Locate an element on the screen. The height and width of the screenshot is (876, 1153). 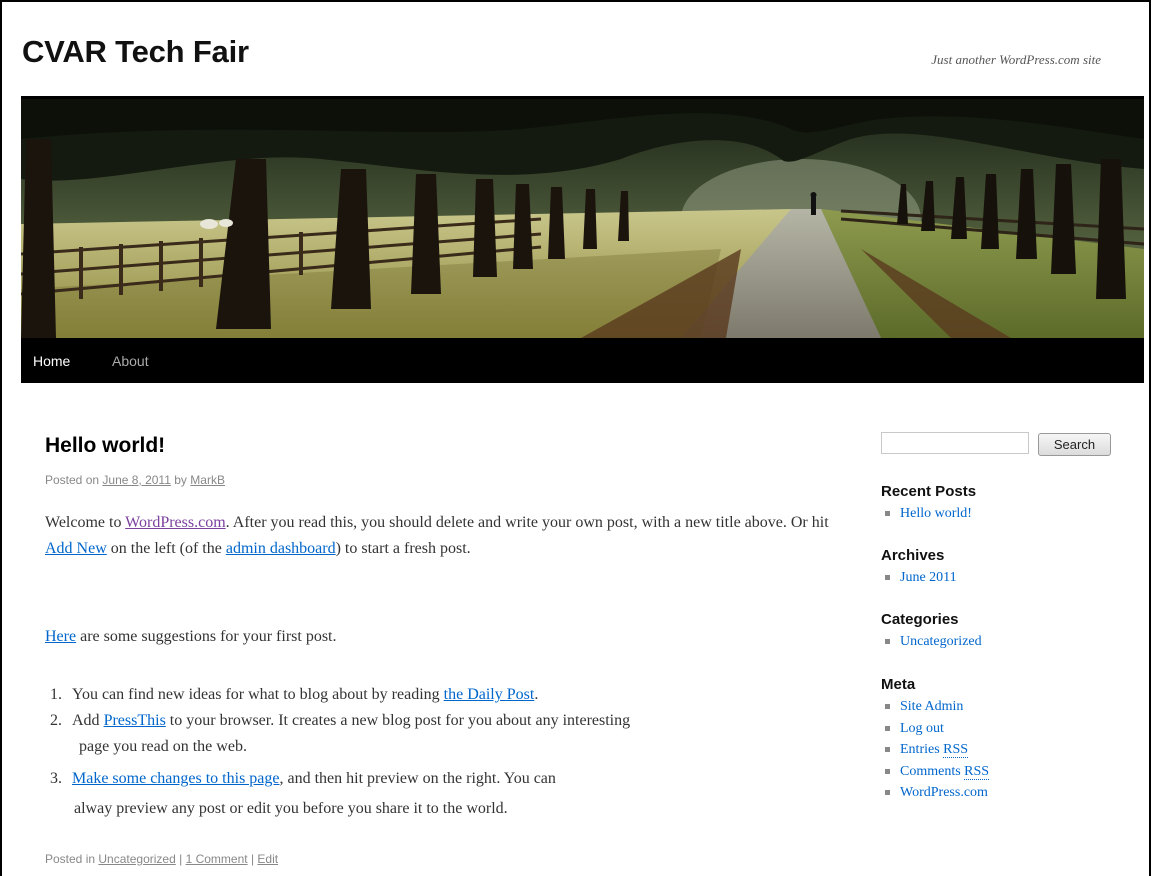
list-number: 1. is located at coordinates (56, 694).